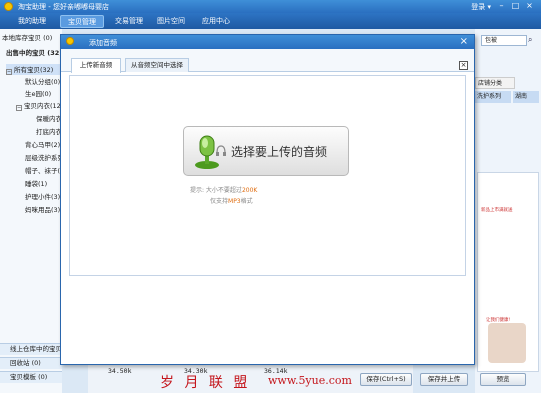 This screenshot has width=541, height=393. I want to click on ad-panel: 新品上市满就送 让我们健康!, so click(508, 272).